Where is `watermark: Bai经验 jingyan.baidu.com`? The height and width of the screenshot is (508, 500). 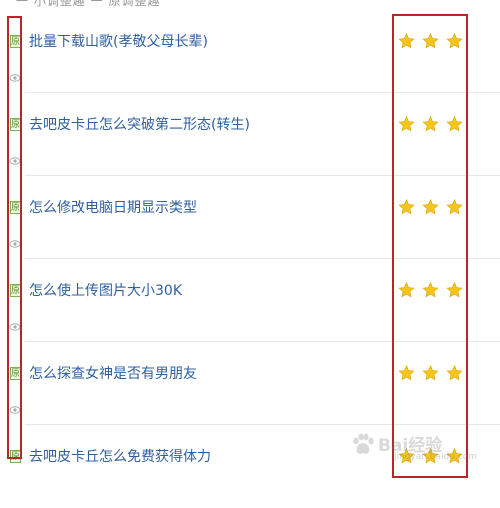
watermark: Bai经验 jingyan.baidu.com is located at coordinates (414, 446).